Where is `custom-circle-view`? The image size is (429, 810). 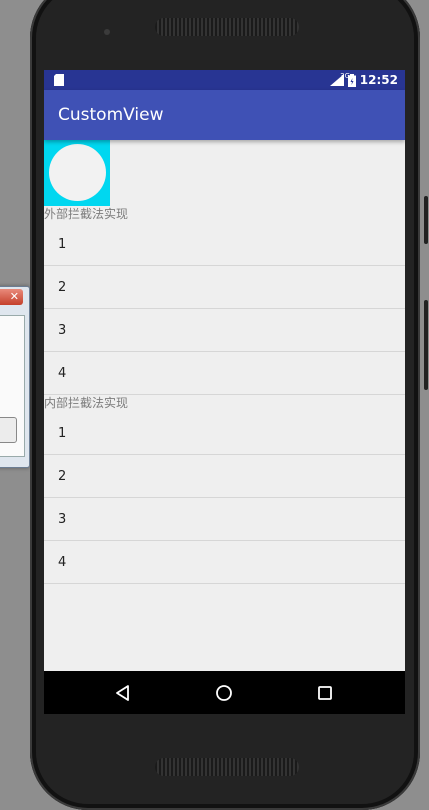
custom-circle-view is located at coordinates (77, 173).